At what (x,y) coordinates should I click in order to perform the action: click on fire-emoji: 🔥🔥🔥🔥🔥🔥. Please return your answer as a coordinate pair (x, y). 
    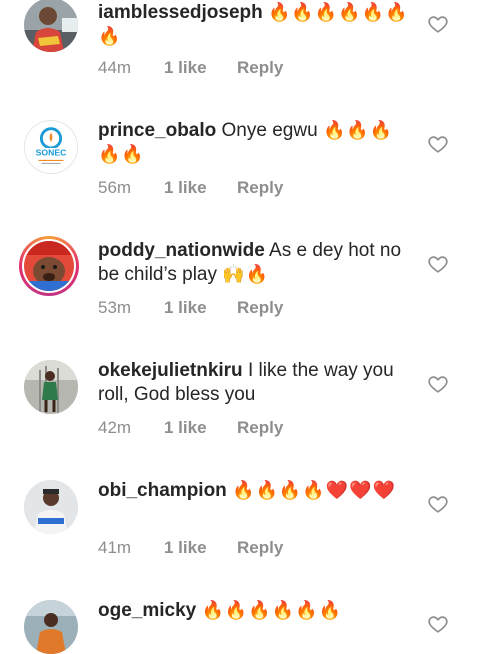
    Looking at the image, I should click on (271, 610).